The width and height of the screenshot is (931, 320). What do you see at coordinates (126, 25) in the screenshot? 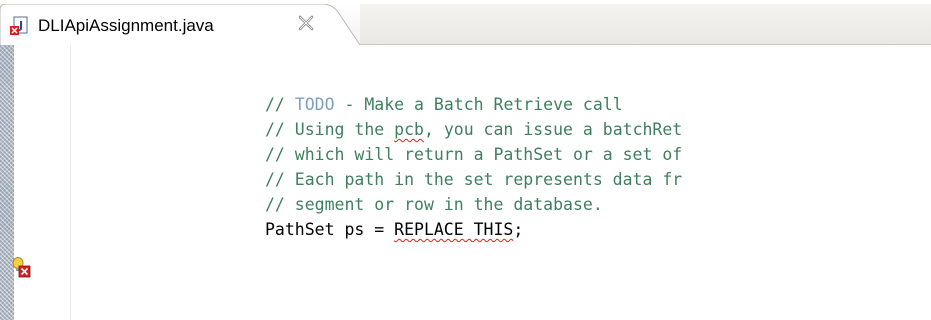
I see `tab-title: DLIApiAssignment.java` at bounding box center [126, 25].